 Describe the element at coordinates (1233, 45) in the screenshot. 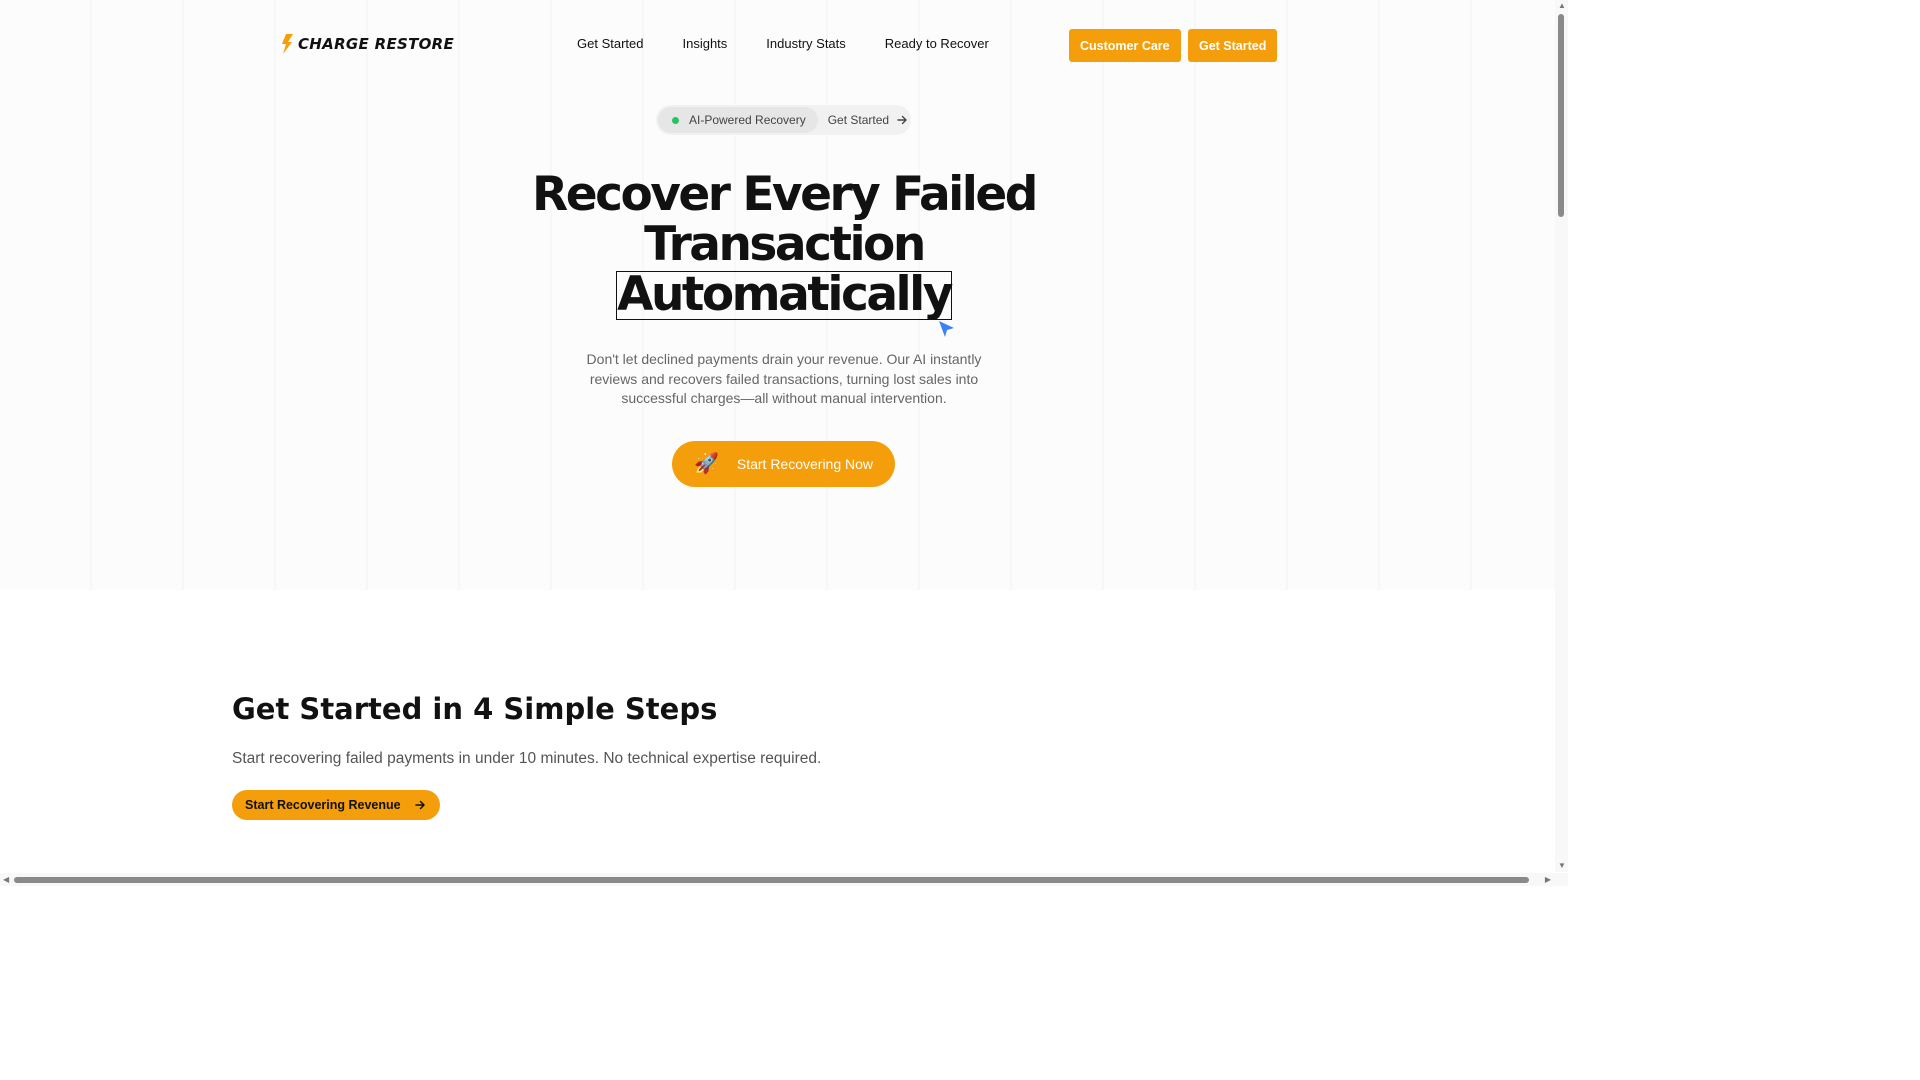

I see `get-started-button: Get Started` at that location.